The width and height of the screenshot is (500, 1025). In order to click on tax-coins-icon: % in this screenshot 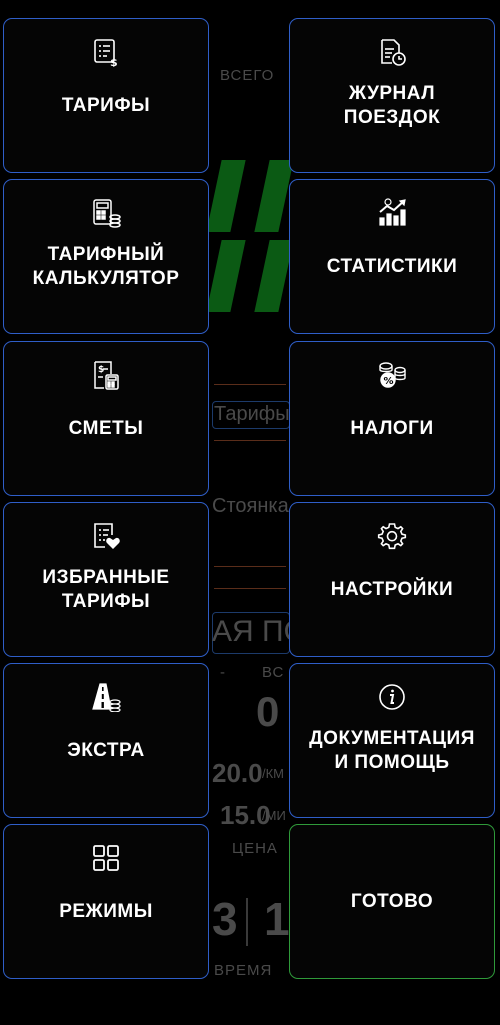, I will do `click(392, 375)`.